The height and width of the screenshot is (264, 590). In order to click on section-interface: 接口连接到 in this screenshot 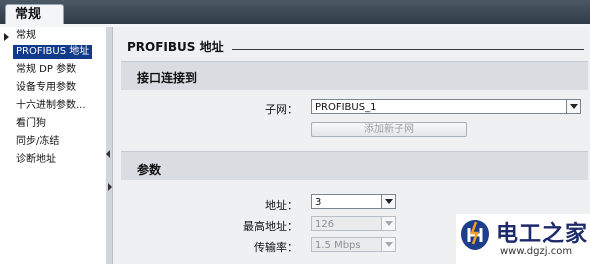, I will do `click(354, 75)`.